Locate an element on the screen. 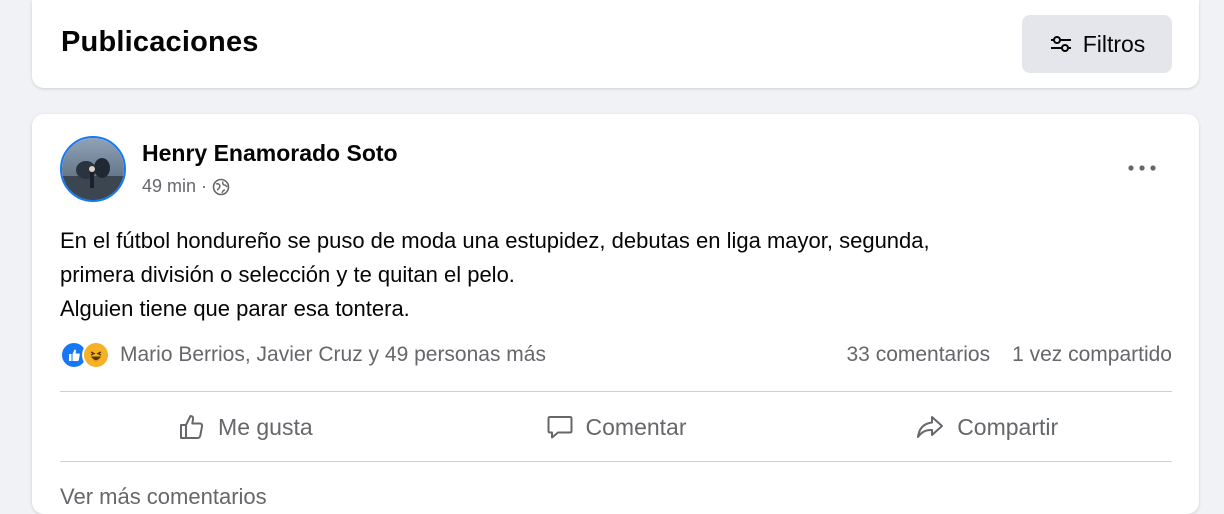  reaction-counts: 33 comentarios 1 vez compartido is located at coordinates (1010, 355).